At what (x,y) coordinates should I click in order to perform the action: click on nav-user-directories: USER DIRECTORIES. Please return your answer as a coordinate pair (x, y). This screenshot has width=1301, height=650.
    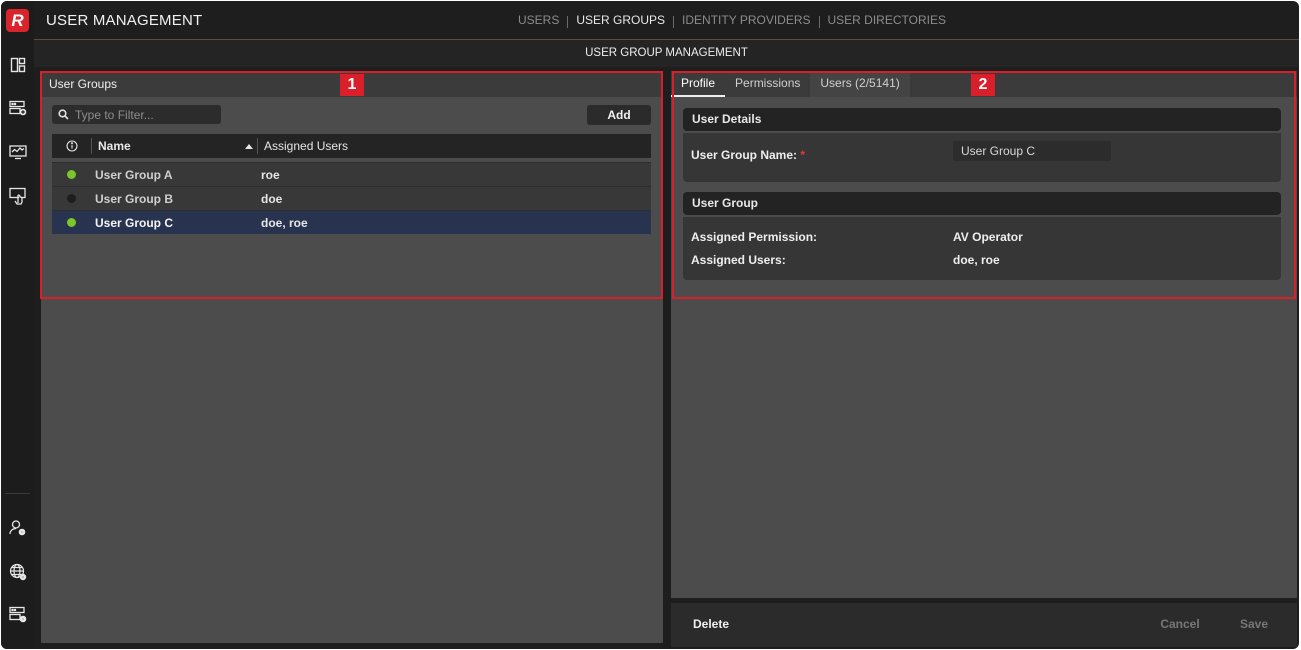
    Looking at the image, I should click on (887, 22).